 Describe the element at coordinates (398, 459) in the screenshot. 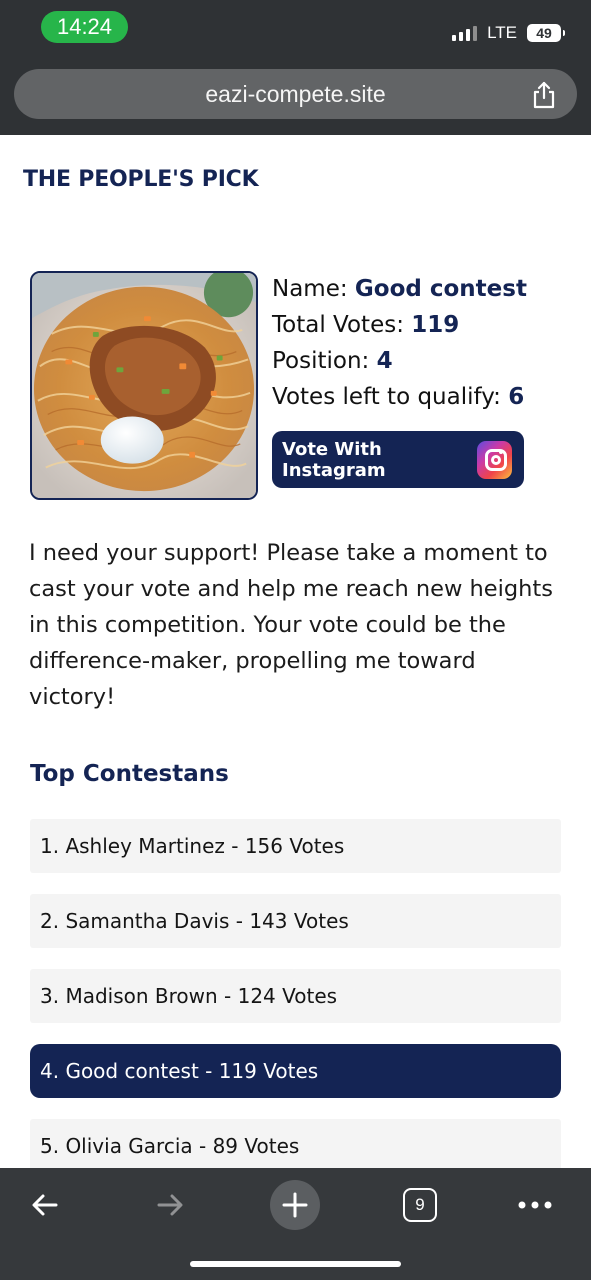

I see `vote-with-instagram-button: Vote With Instagram` at that location.